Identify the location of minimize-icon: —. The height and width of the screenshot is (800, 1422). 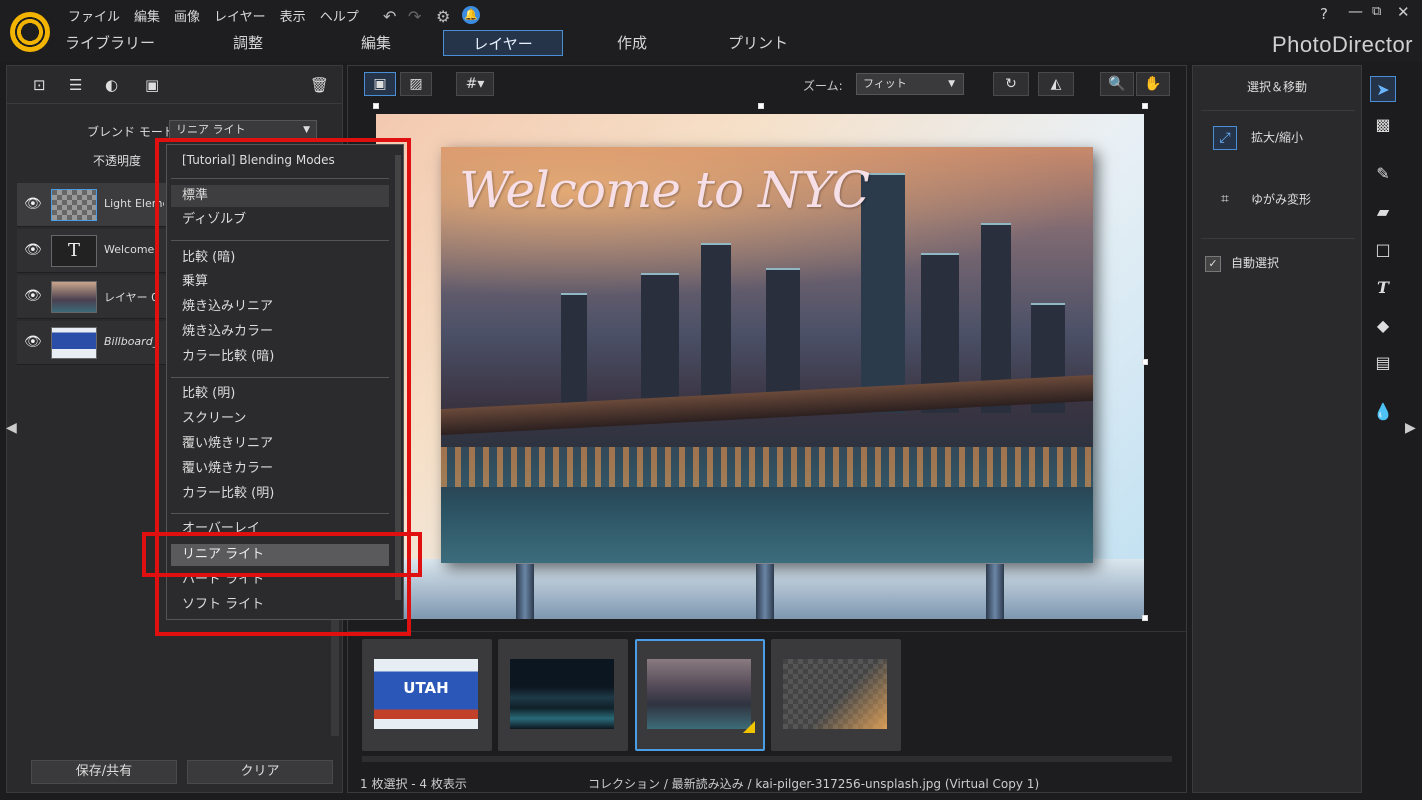
(1355, 11).